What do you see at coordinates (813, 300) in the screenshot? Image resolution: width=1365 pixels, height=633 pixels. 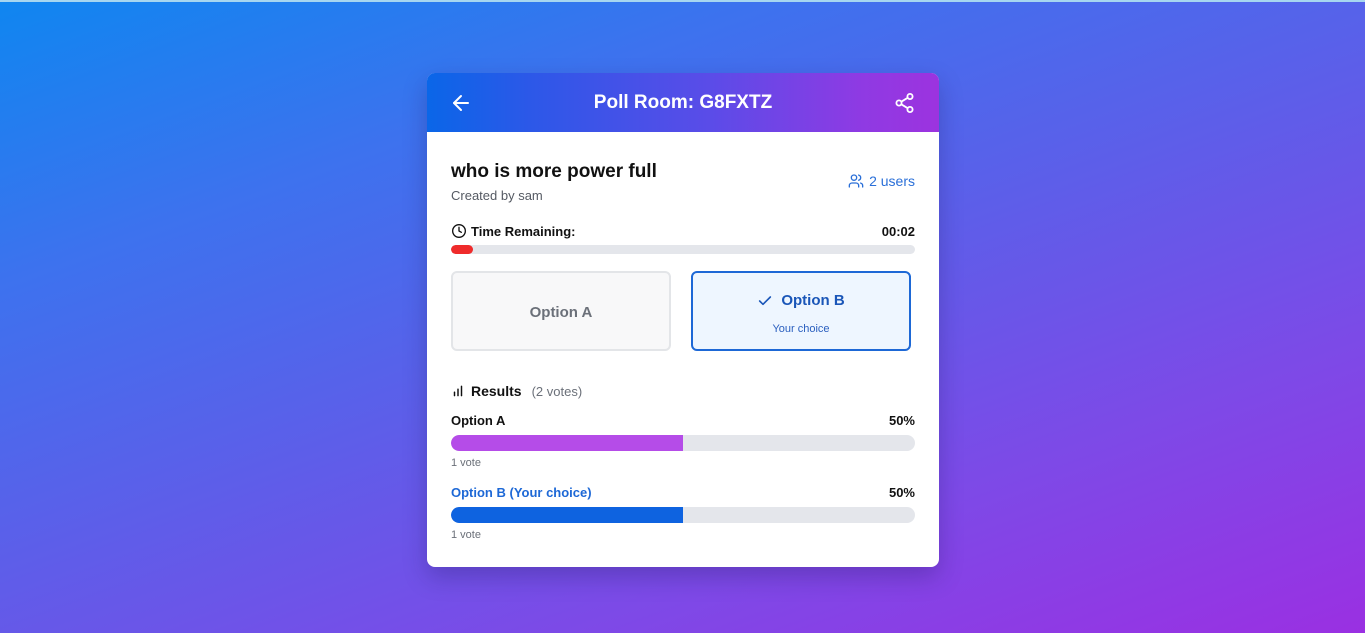 I see `option-b-label: Option B` at bounding box center [813, 300].